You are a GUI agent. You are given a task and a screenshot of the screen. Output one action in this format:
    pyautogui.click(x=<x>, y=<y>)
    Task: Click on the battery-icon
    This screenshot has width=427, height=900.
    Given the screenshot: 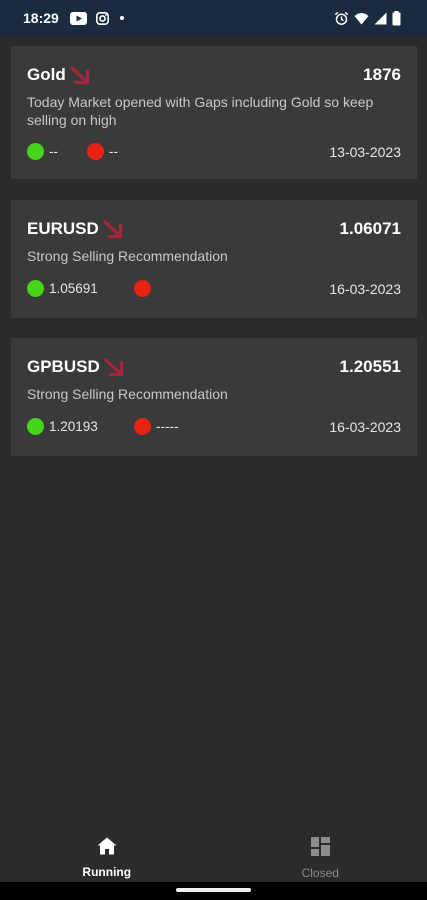 What is the action you would take?
    pyautogui.click(x=396, y=18)
    